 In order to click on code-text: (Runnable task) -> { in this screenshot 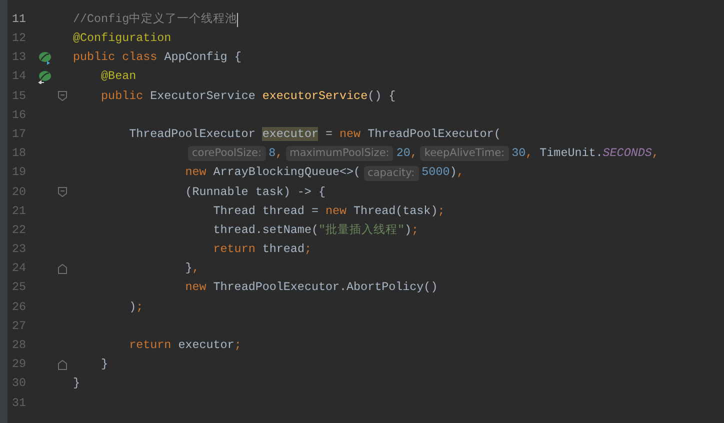, I will do `click(255, 192)`.